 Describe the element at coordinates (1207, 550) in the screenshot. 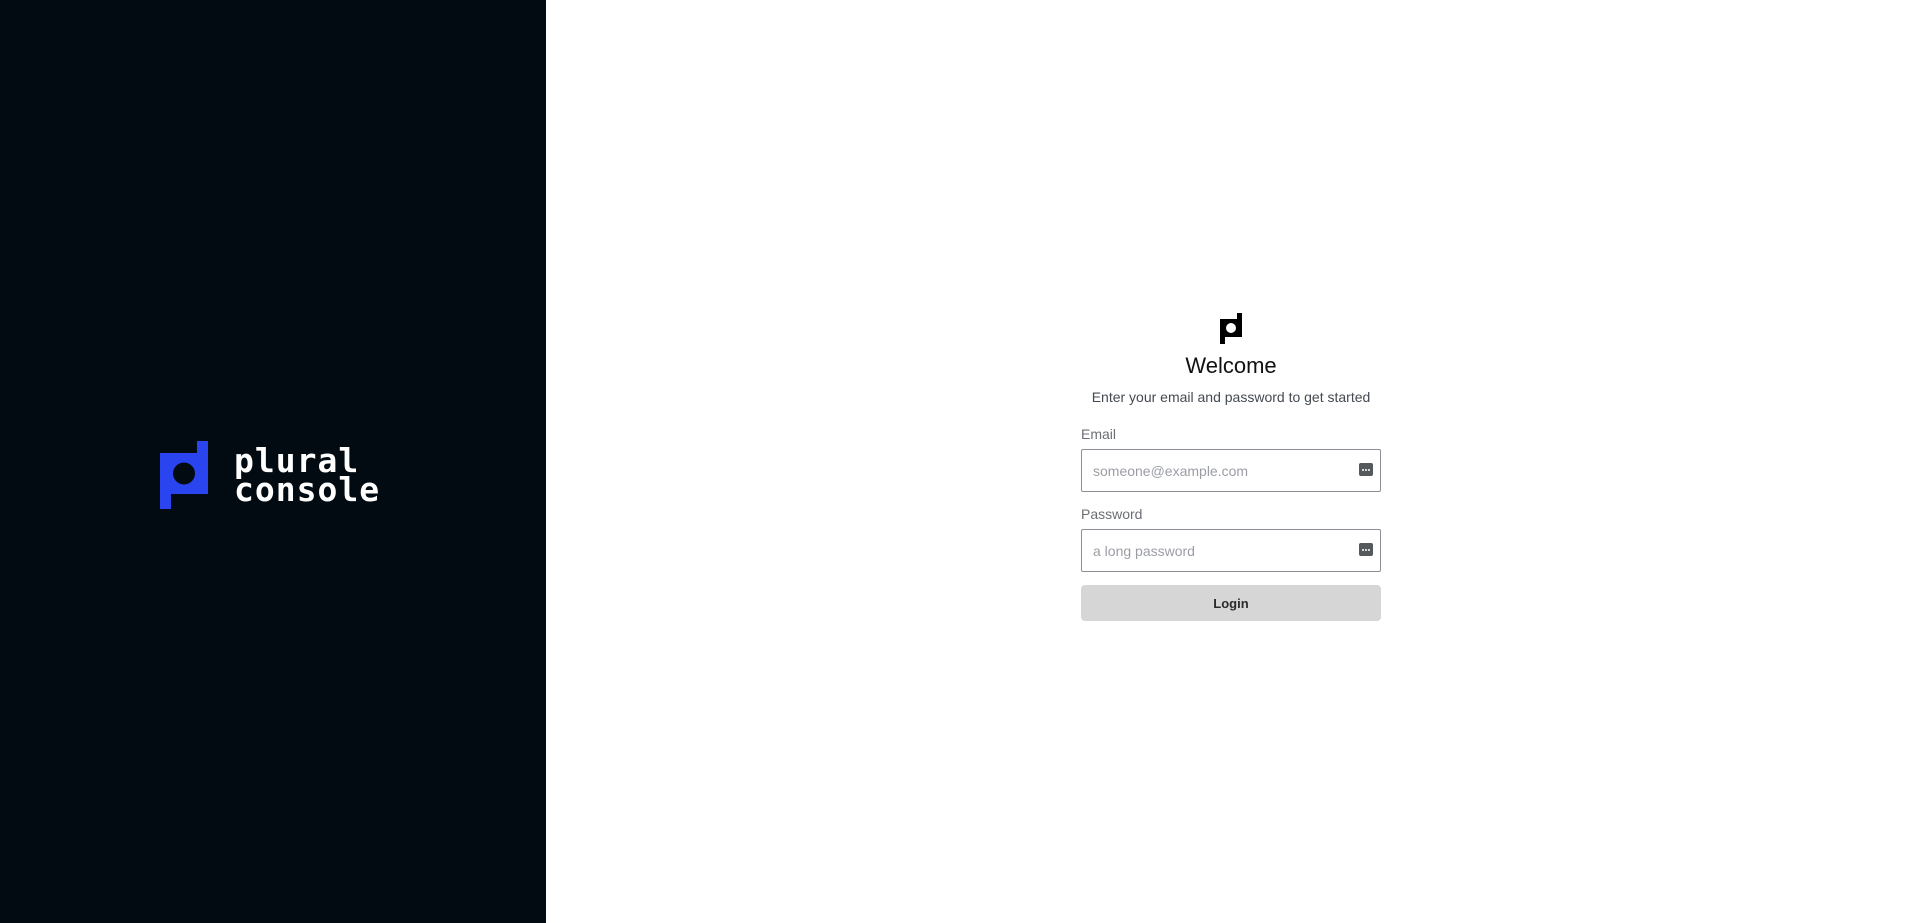

I see `password-field` at that location.